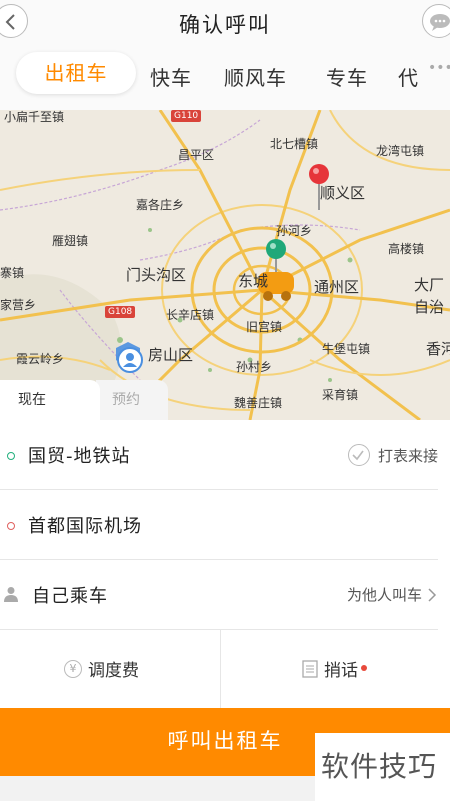 This screenshot has height=801, width=450. Describe the element at coordinates (225, 25) in the screenshot. I see `page-title: 确认呼叫` at that location.